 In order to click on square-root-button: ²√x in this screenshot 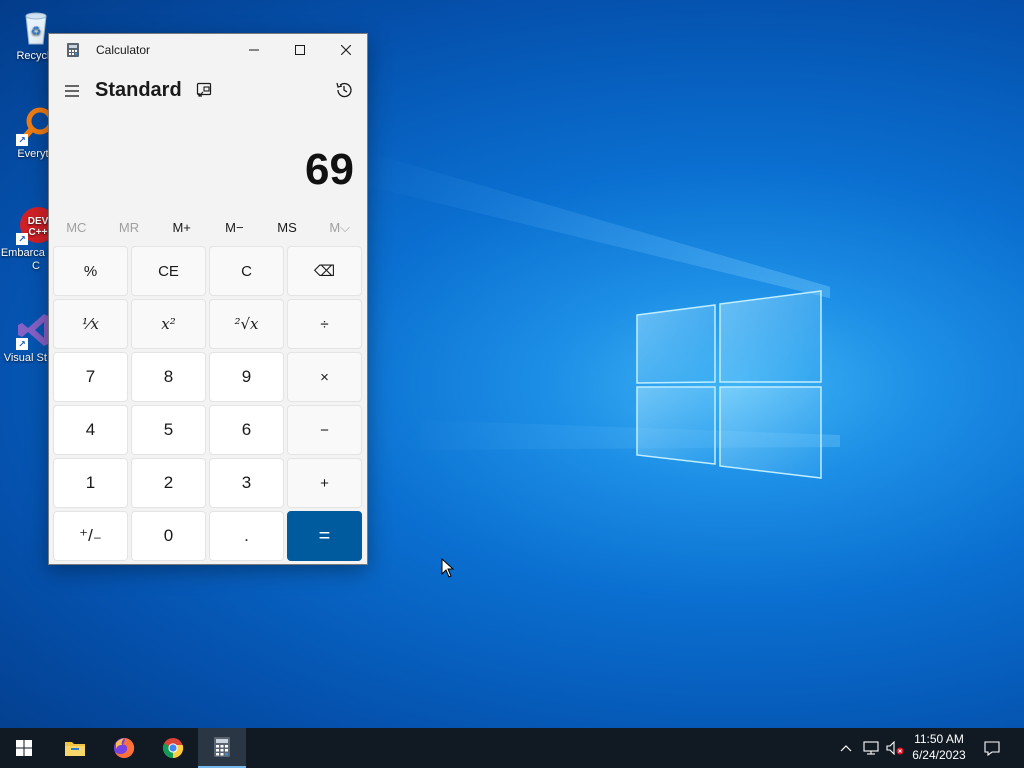, I will do `click(246, 324)`.